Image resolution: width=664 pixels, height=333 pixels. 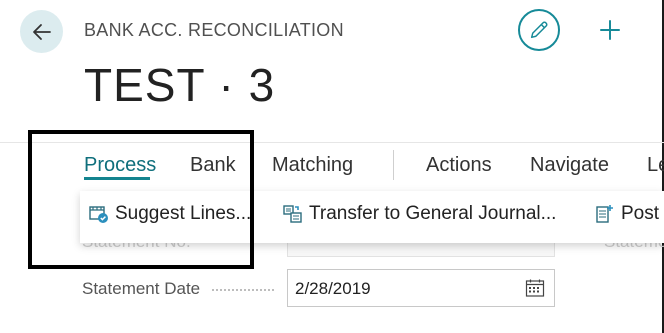 I want to click on edit-button, so click(x=539, y=30).